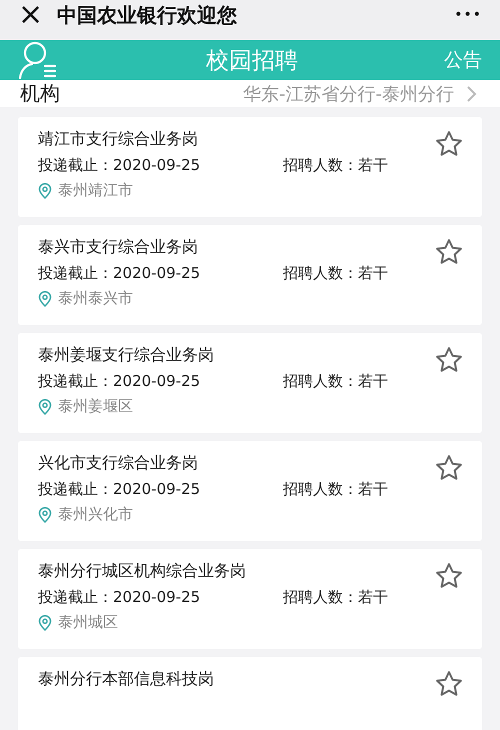 The image size is (500, 730). Describe the element at coordinates (252, 61) in the screenshot. I see `page-title: 校园招聘` at that location.